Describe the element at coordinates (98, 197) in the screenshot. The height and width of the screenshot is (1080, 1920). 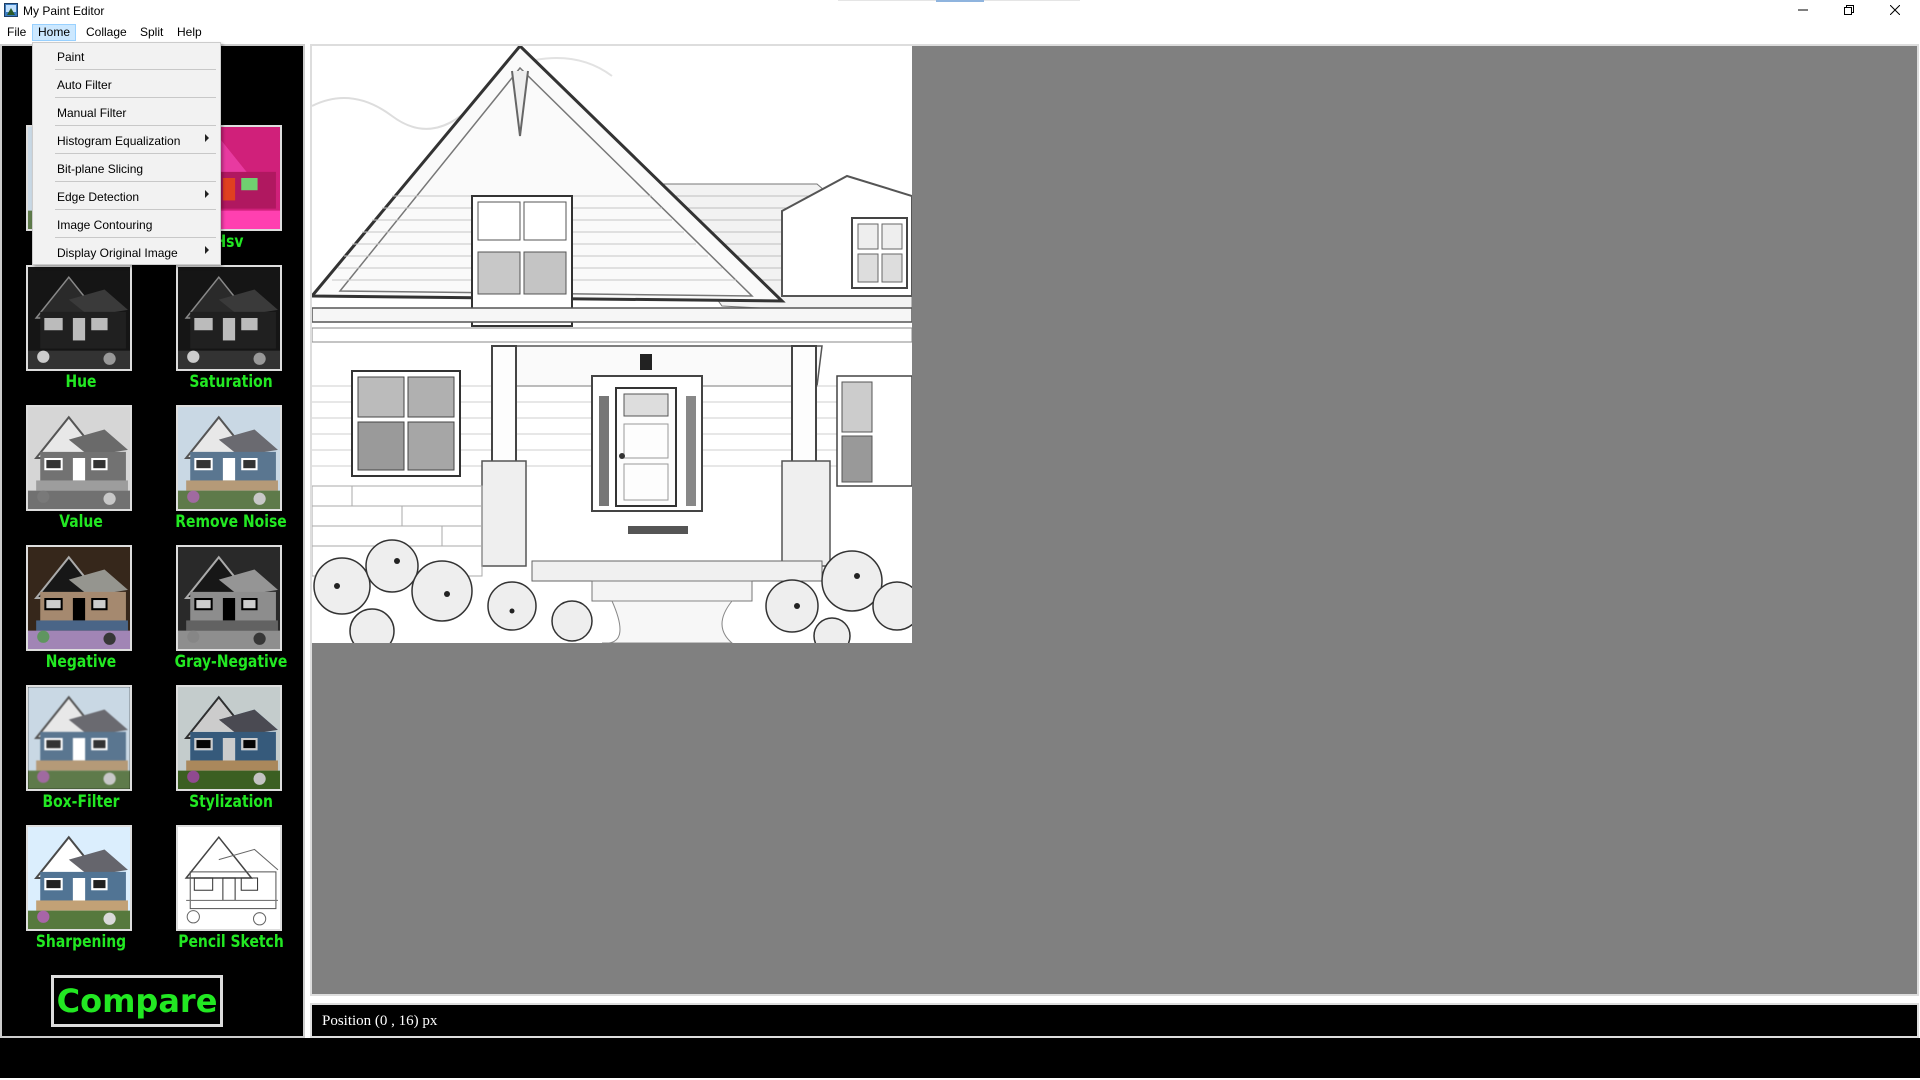
I see `menu-item-label: Edge Detection` at that location.